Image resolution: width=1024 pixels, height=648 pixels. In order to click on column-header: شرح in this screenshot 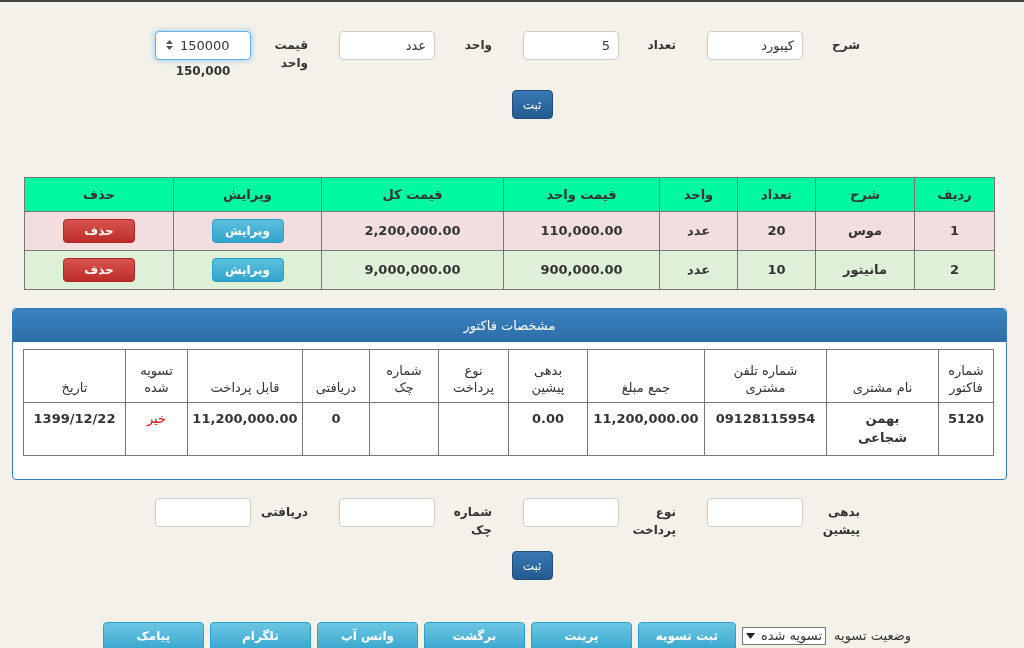, I will do `click(865, 194)`.